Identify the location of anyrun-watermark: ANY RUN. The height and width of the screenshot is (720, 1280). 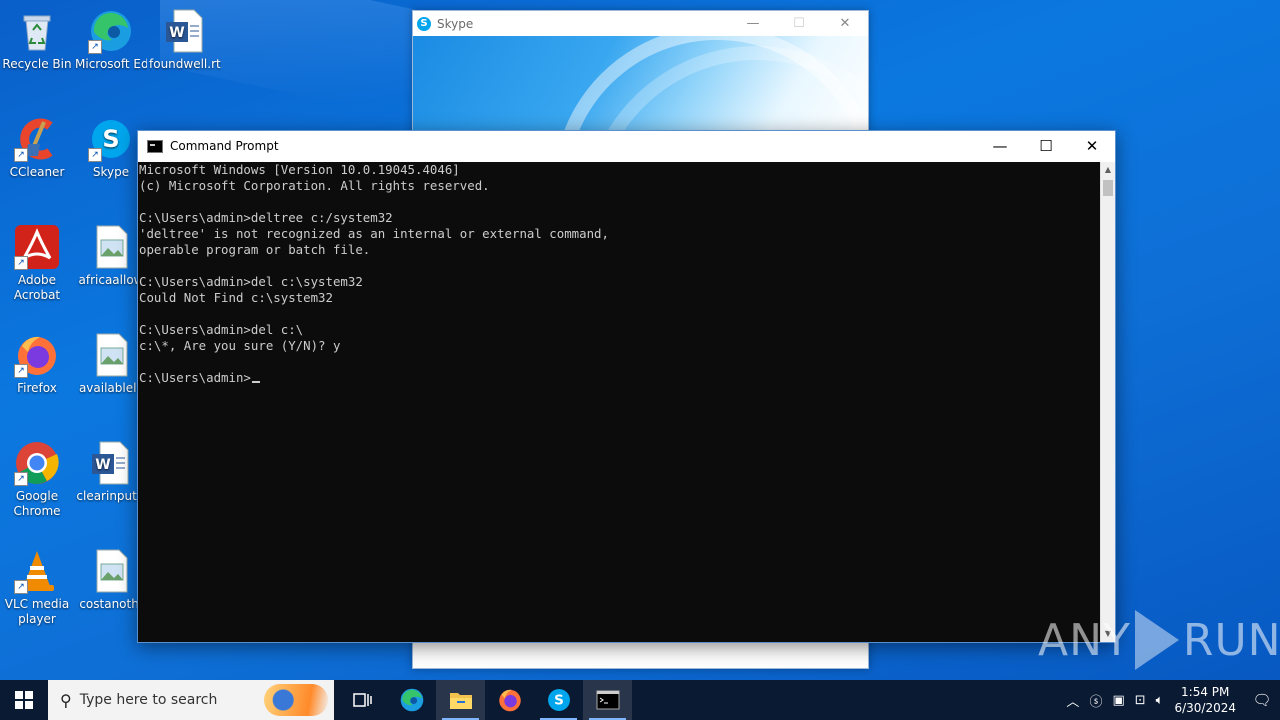
(1159, 640).